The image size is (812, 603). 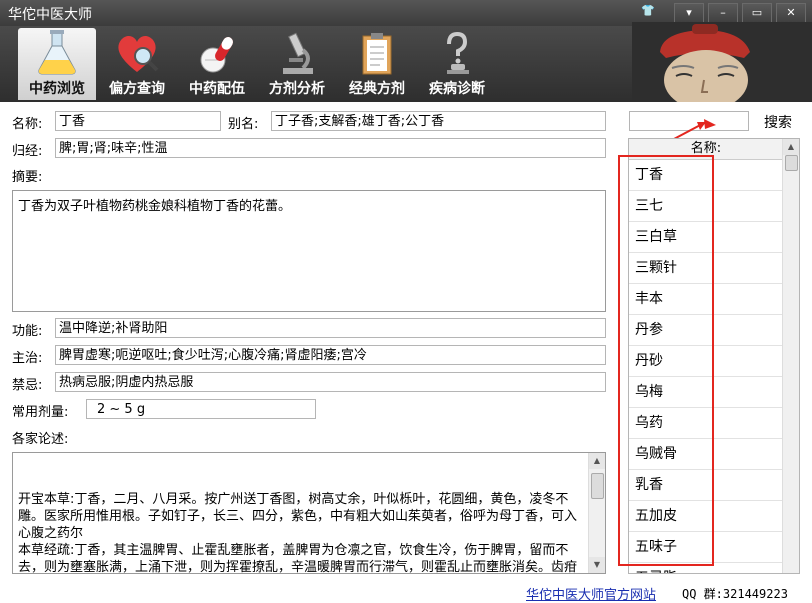 What do you see at coordinates (27, 385) in the screenshot?
I see `taboo-label: 禁忌:` at bounding box center [27, 385].